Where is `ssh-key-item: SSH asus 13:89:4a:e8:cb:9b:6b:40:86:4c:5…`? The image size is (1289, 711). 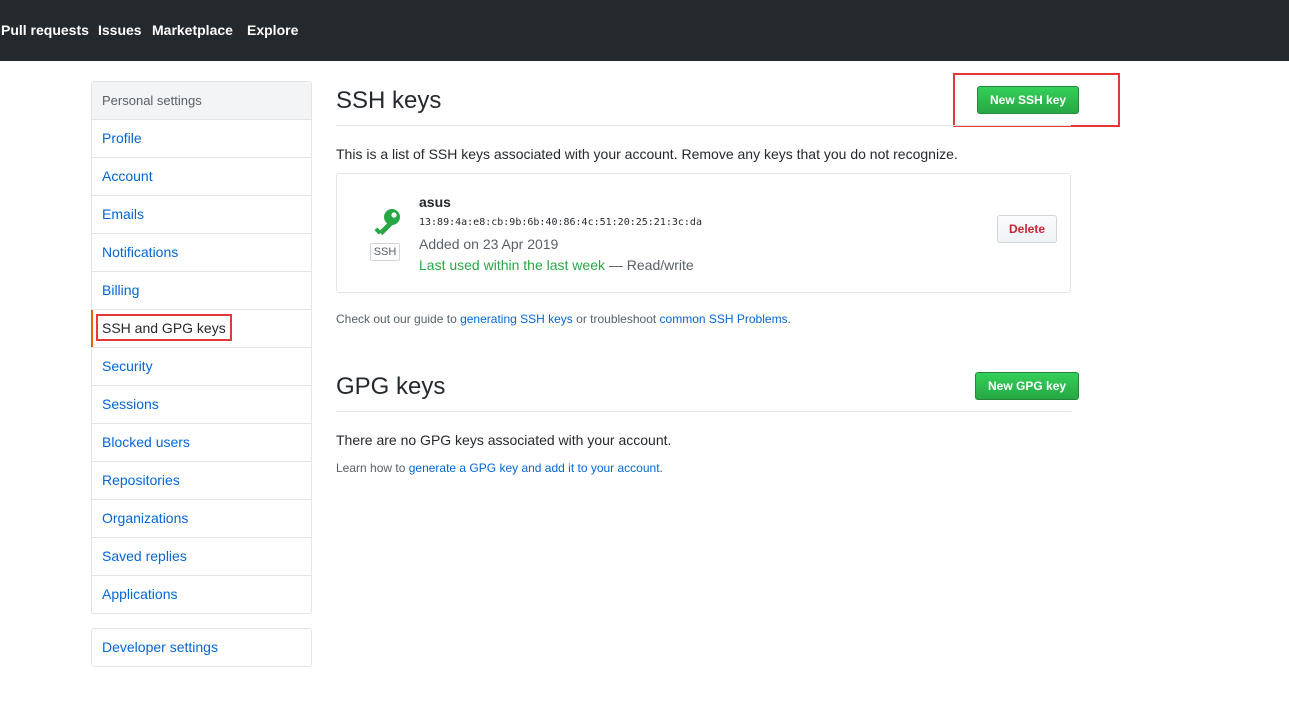
ssh-key-item: SSH asus 13:89:4a:e8:cb:9b:6b:40:86:4c:5… is located at coordinates (703, 233).